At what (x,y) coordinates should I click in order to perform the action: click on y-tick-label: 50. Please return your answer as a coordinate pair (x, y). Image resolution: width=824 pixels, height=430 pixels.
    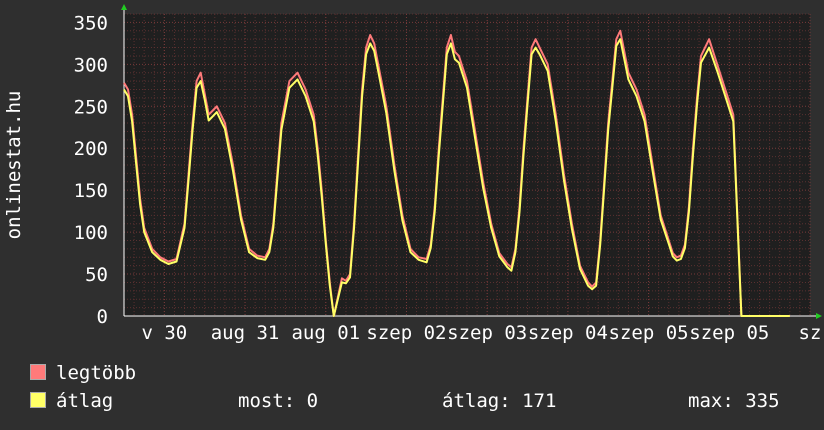
    Looking at the image, I should click on (96, 275).